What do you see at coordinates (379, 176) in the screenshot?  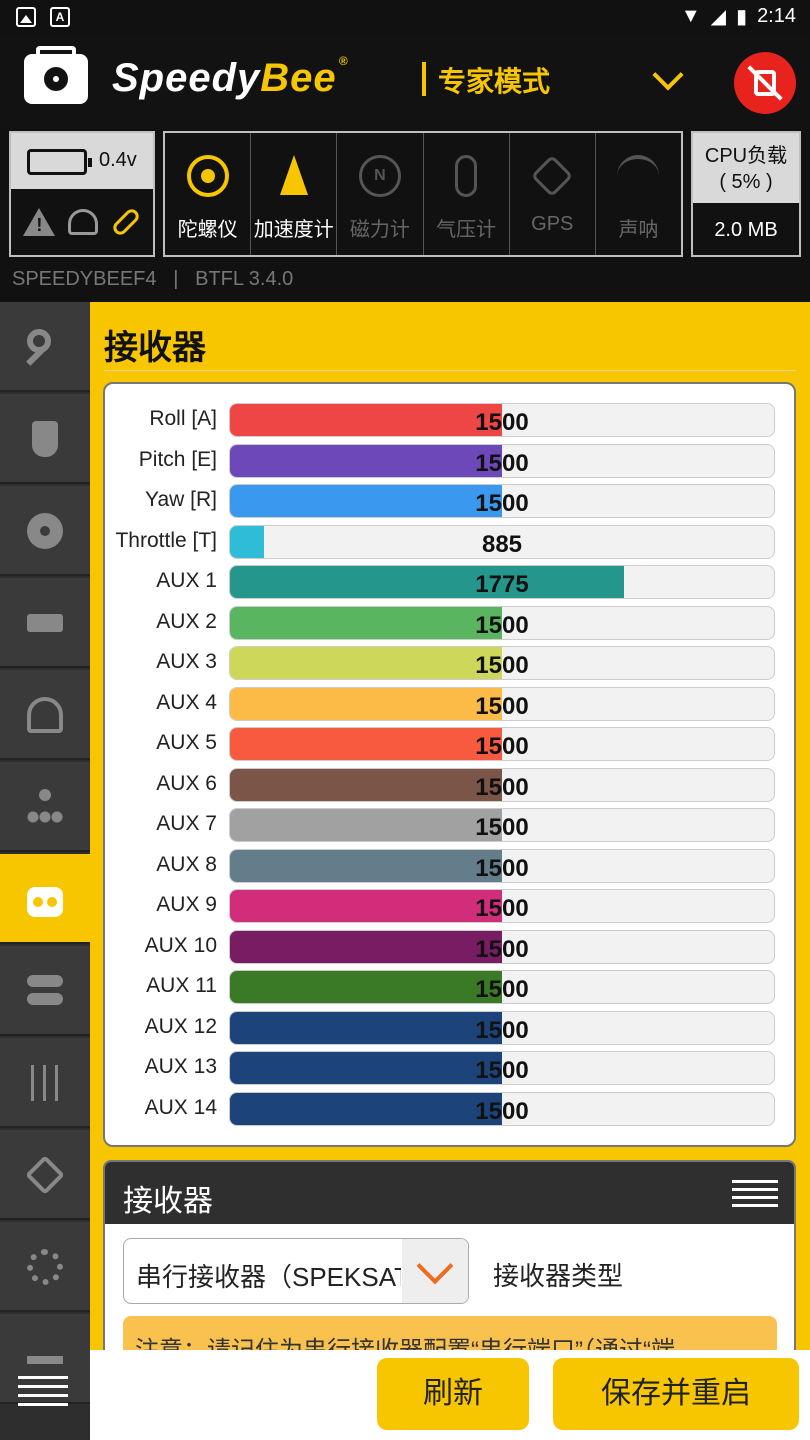 I see `compass-icon: N` at bounding box center [379, 176].